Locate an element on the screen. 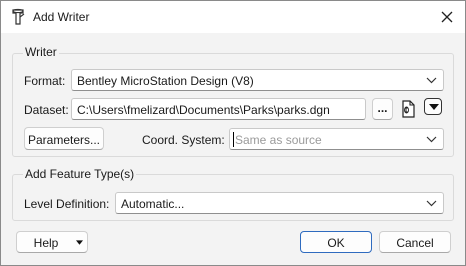 This screenshot has width=466, height=266. cancel-label: Cancel is located at coordinates (415, 243).